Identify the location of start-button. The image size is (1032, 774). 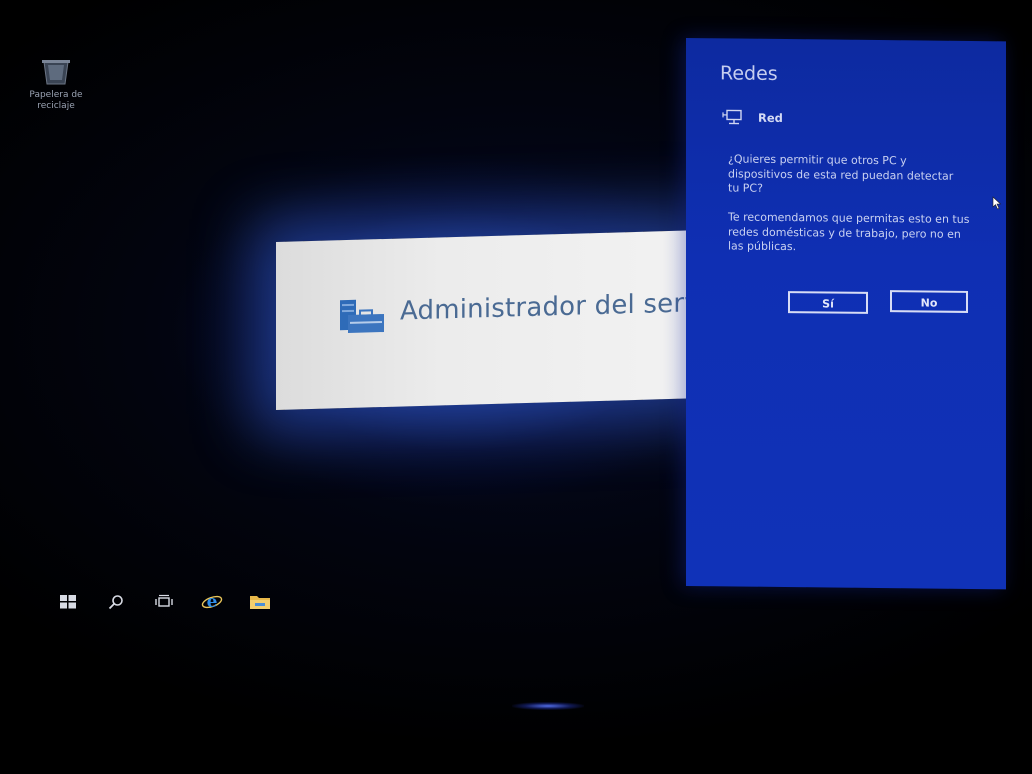
(68, 604).